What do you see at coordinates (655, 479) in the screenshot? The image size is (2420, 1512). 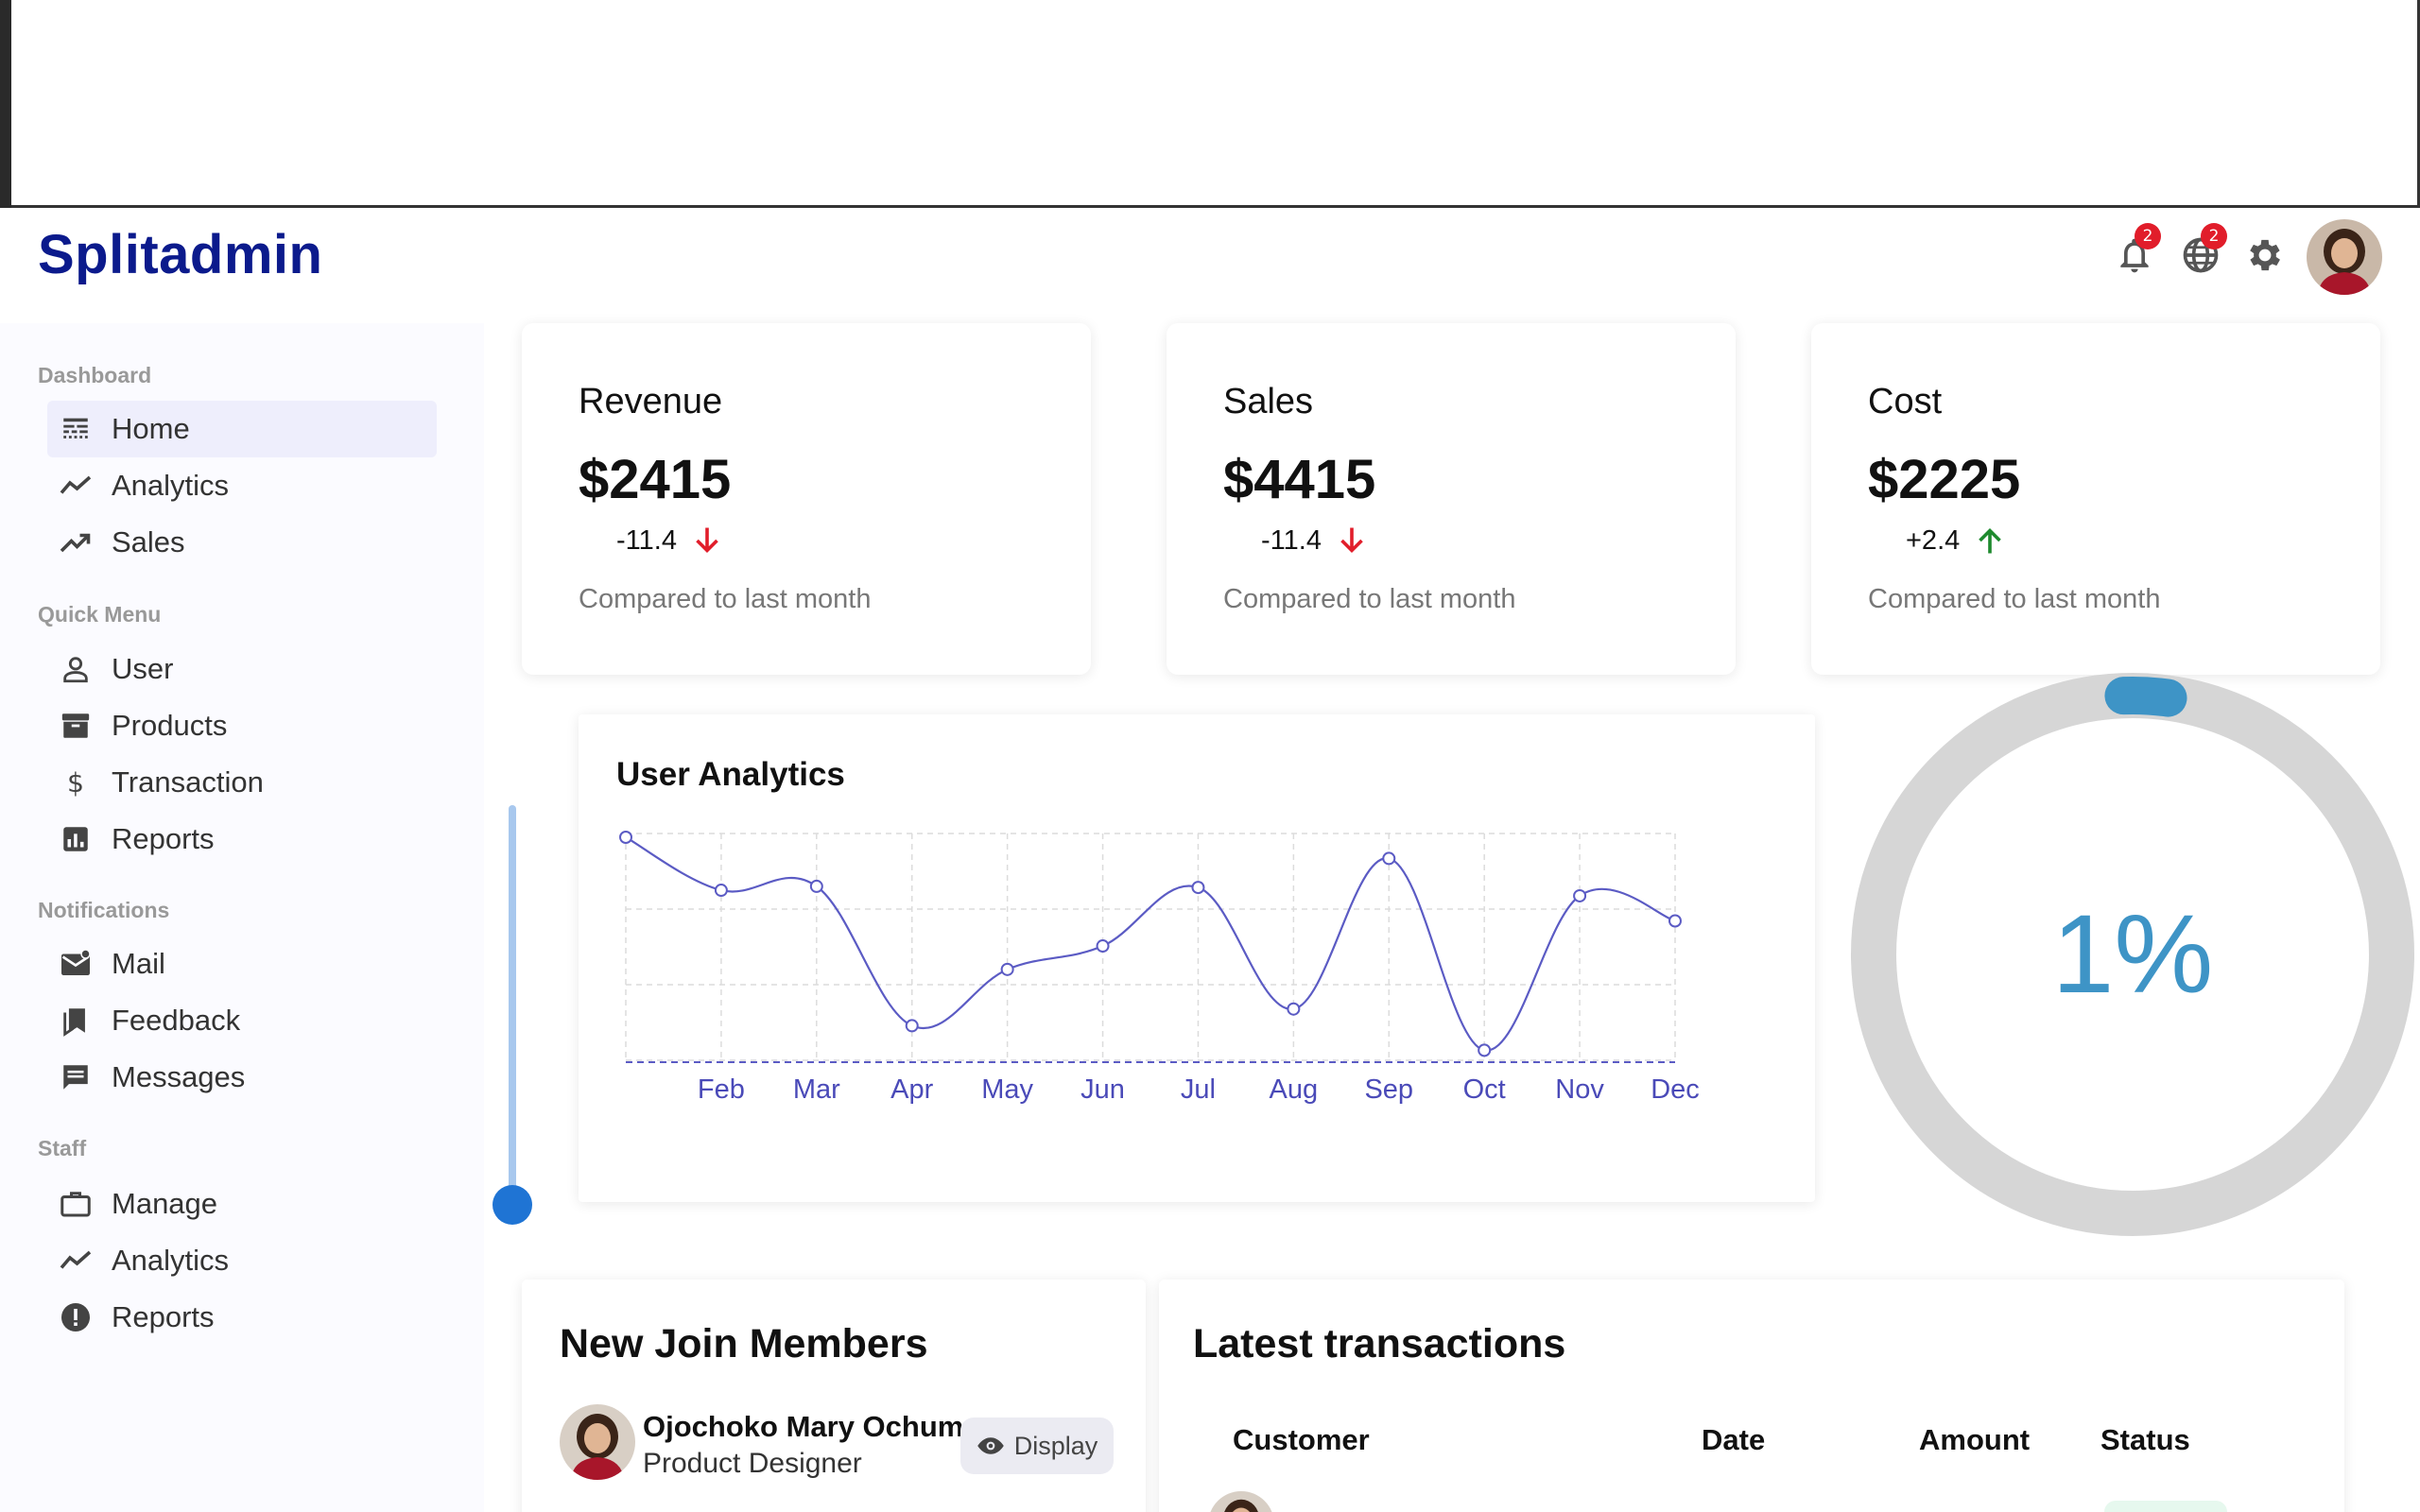 I see `stat-value: $2415` at bounding box center [655, 479].